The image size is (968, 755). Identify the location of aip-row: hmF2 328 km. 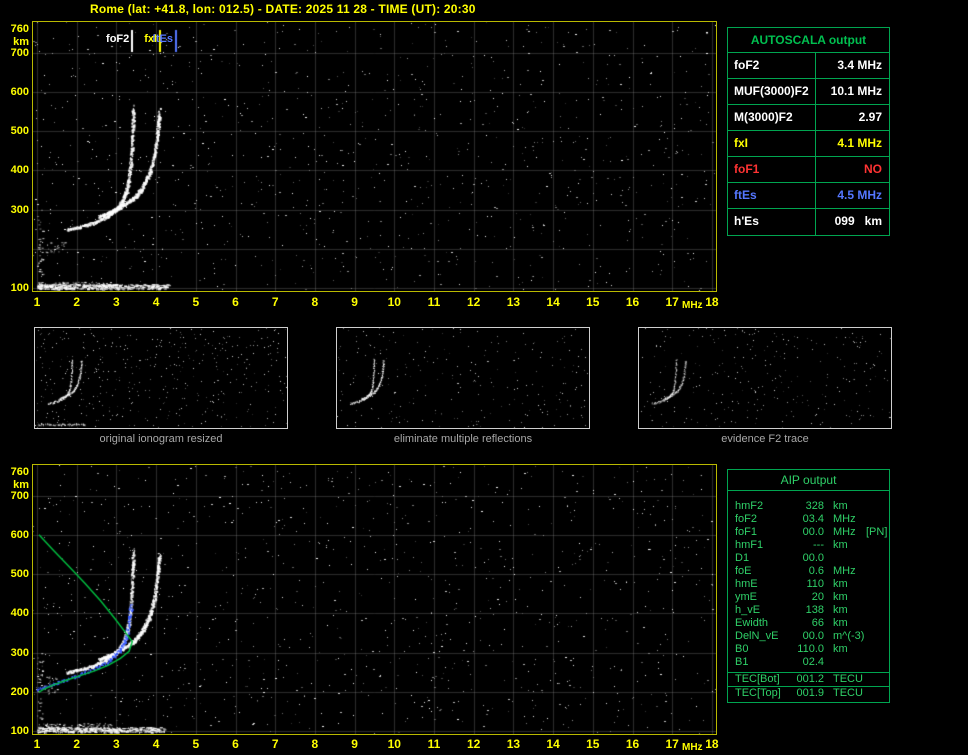
(808, 506).